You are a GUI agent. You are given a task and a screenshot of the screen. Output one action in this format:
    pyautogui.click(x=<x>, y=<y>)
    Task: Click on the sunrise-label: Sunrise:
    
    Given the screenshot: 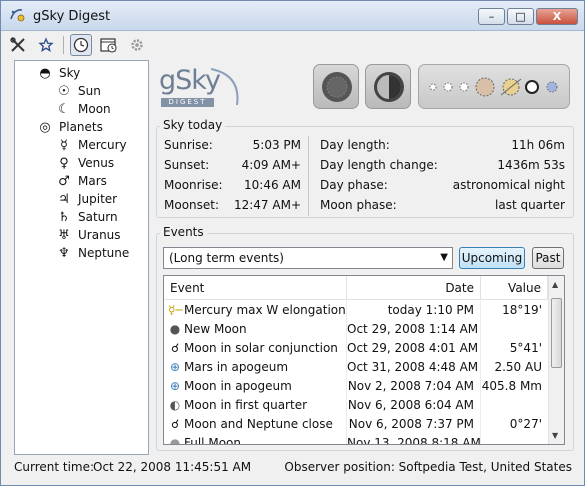 What is the action you would take?
    pyautogui.click(x=188, y=145)
    